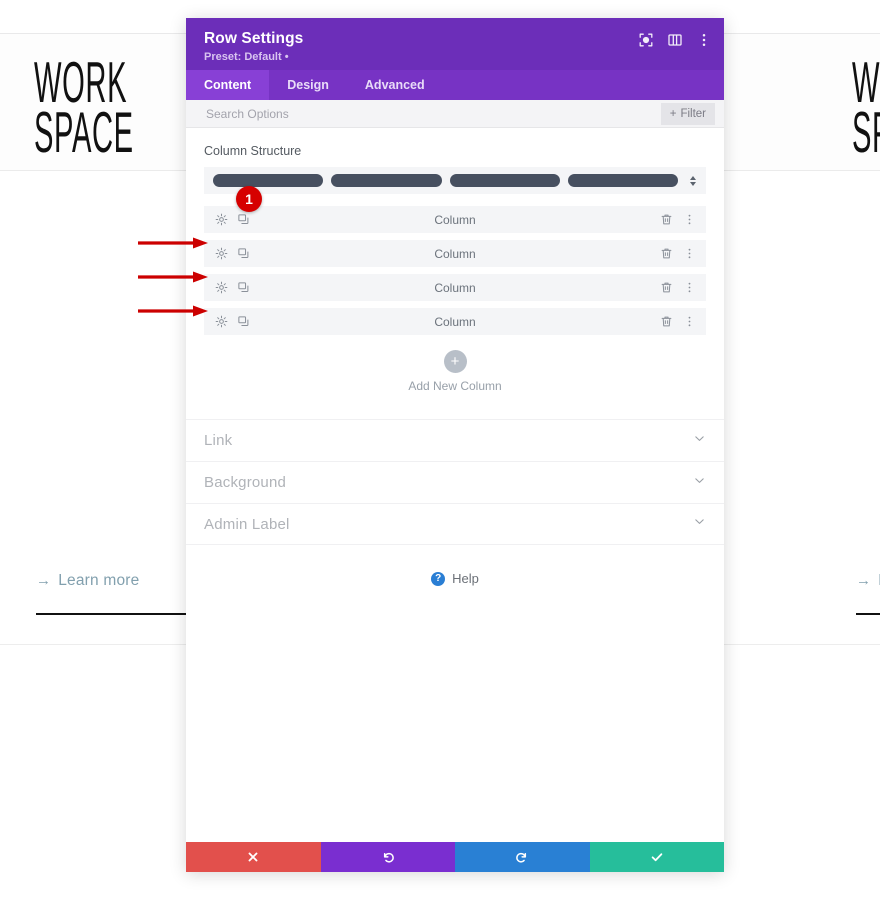 The image size is (880, 919). Describe the element at coordinates (456, 57) in the screenshot. I see `modal-preset-selector: Preset: Default •` at that location.